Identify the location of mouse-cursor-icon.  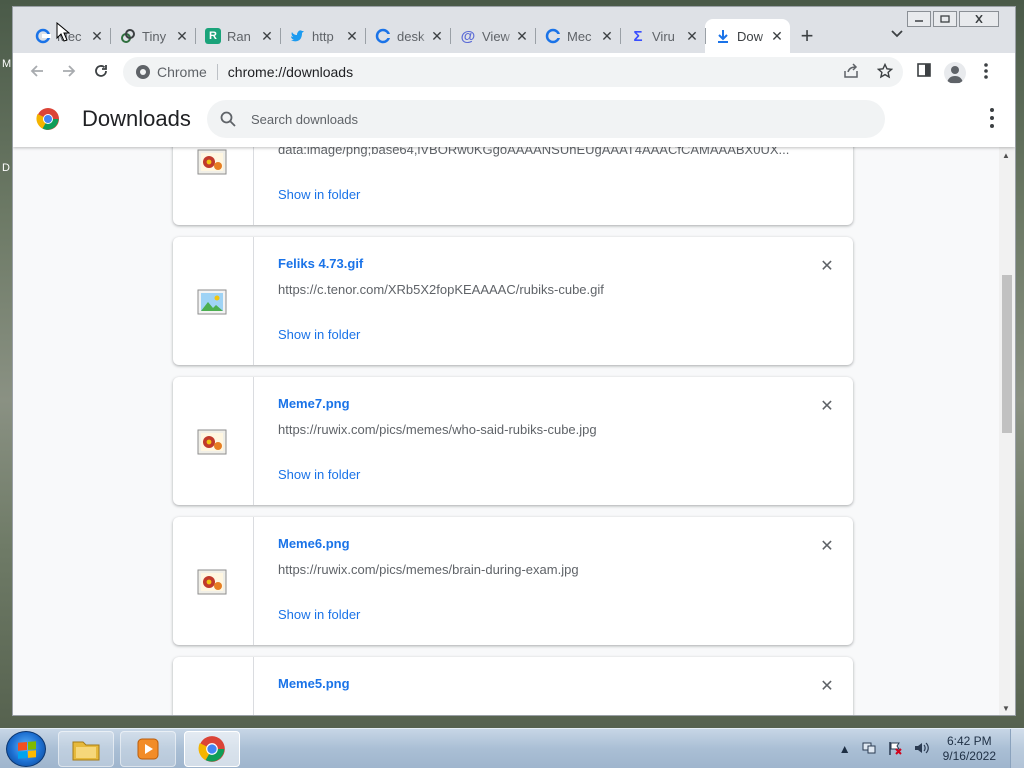
(63, 32).